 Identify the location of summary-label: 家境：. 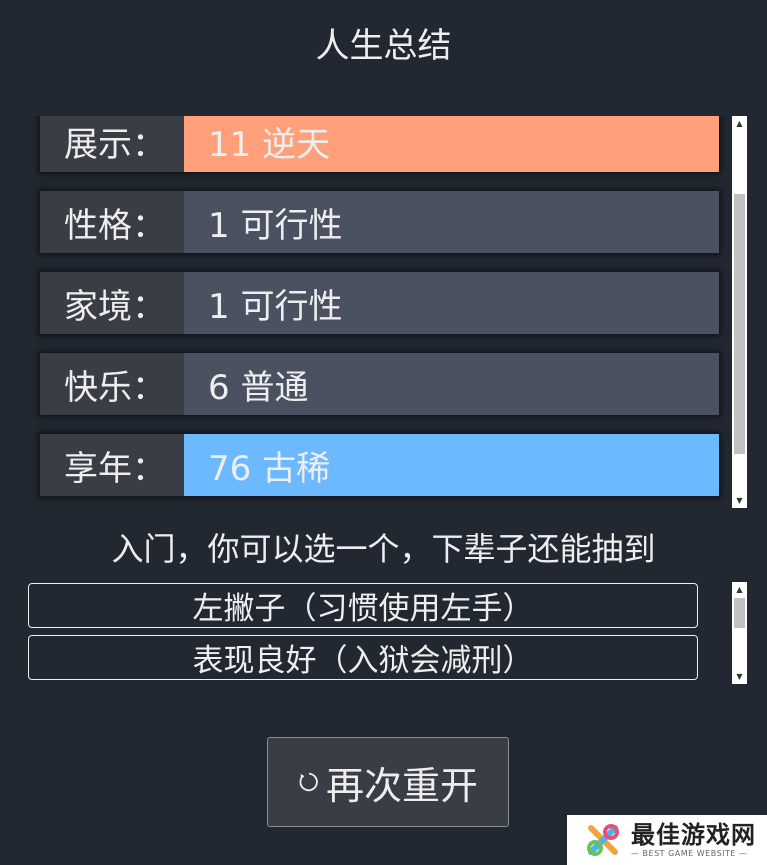
(115, 306).